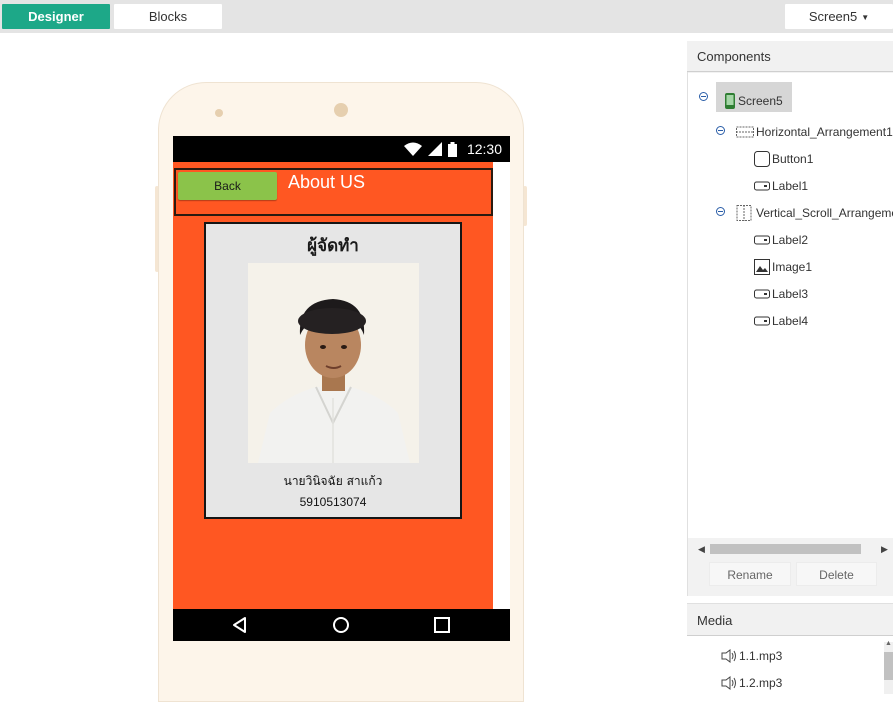  Describe the element at coordinates (333, 502) in the screenshot. I see `student-id-label: 5910513074` at that location.